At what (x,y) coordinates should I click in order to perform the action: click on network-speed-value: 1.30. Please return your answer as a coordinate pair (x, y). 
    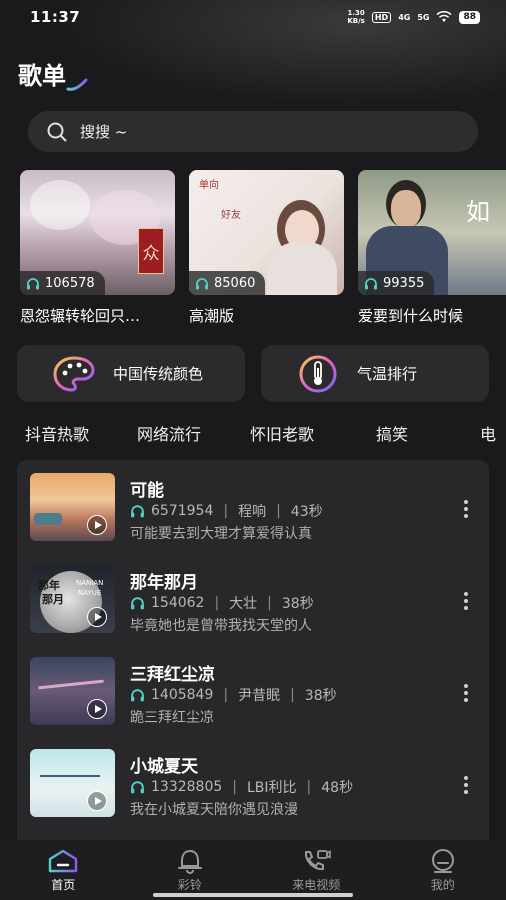
    Looking at the image, I should click on (356, 13).